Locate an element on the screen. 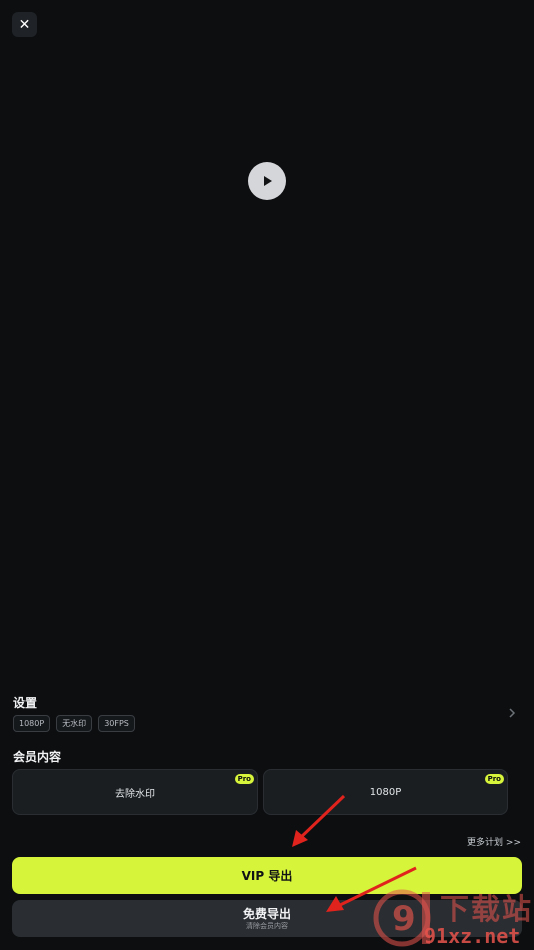  watermark-brand: 下载站 is located at coordinates (487, 909).